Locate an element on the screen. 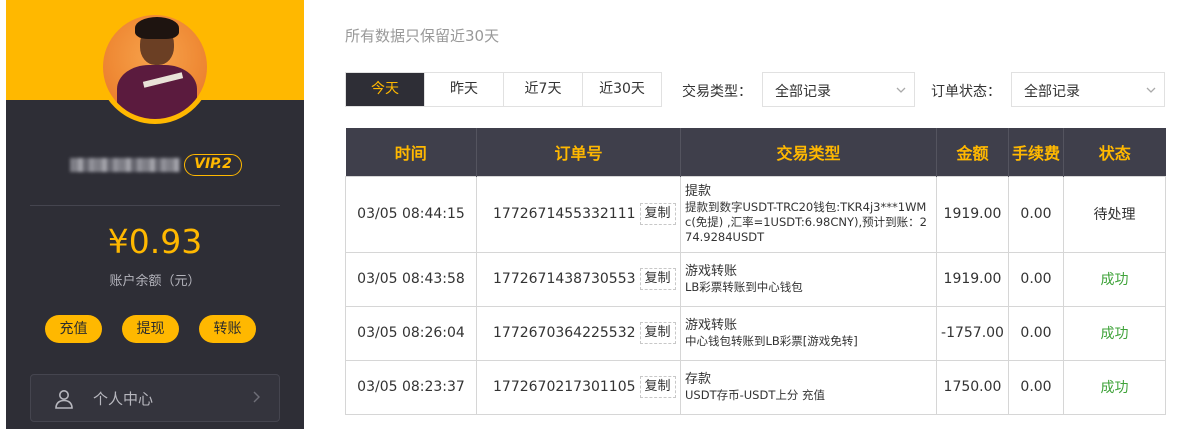 The width and height of the screenshot is (1191, 429). header-time: 时间 is located at coordinates (411, 152).